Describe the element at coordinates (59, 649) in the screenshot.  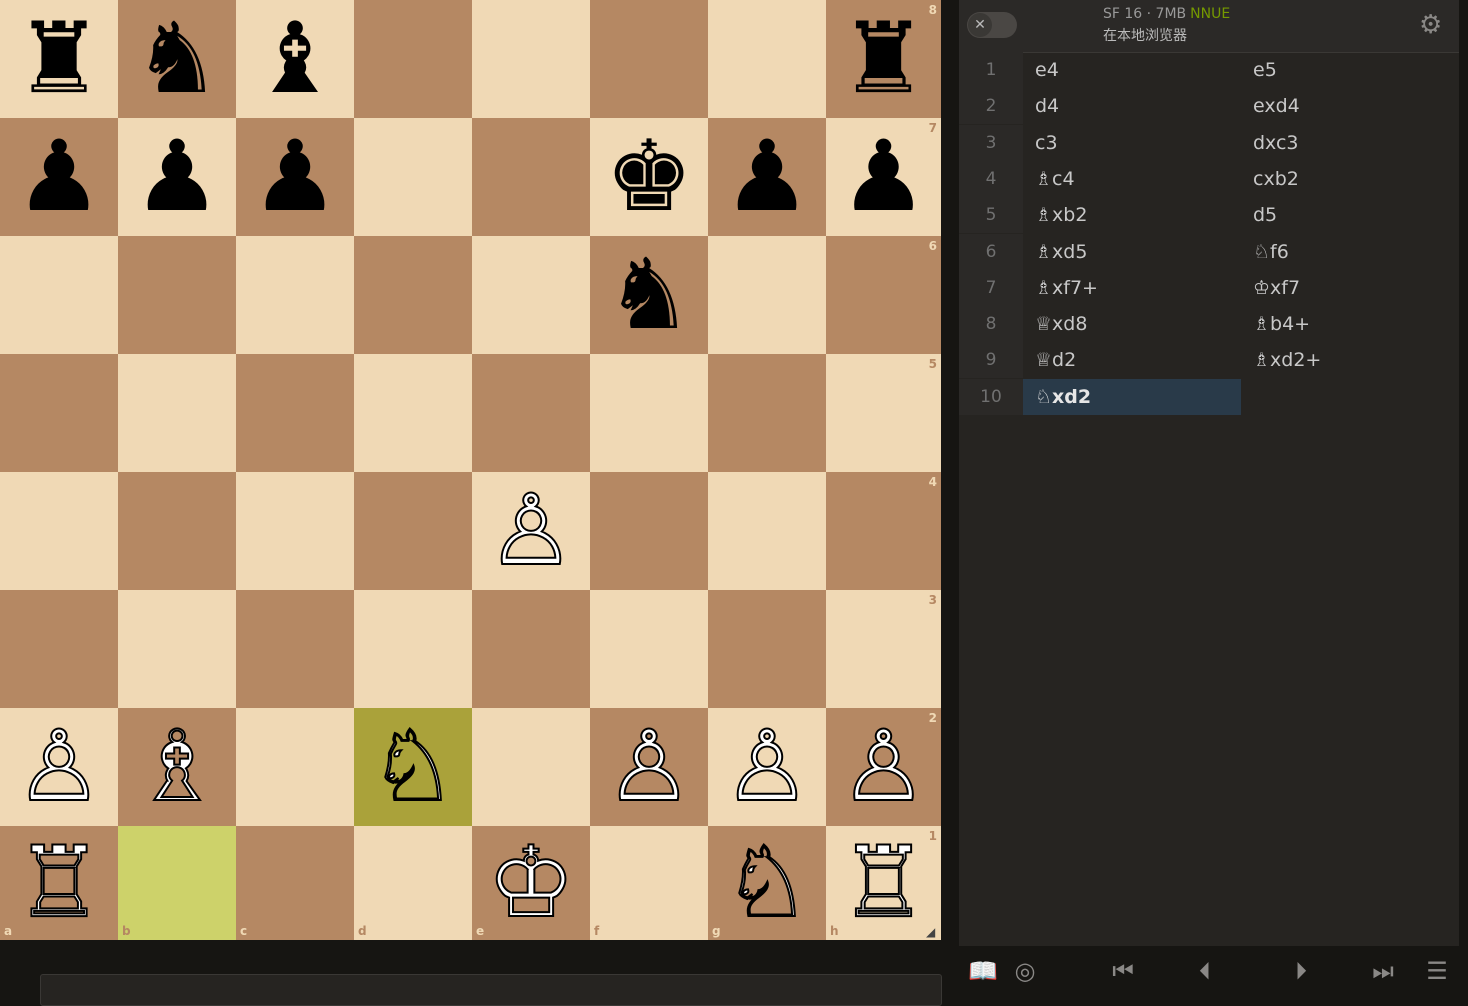
I see `square-a3` at that location.